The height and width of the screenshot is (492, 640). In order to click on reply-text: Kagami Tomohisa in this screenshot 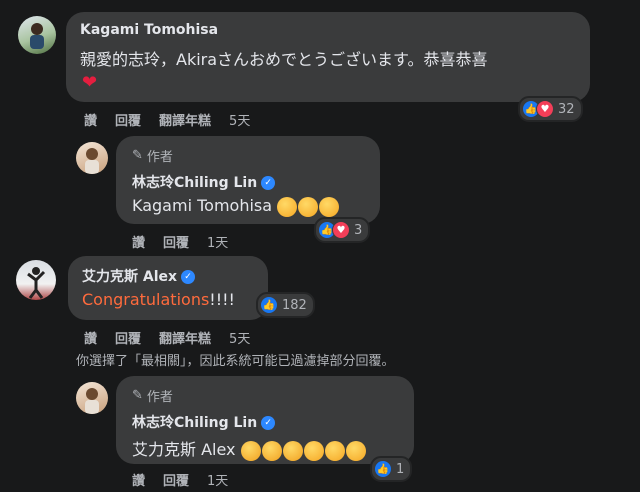, I will do `click(236, 206)`.